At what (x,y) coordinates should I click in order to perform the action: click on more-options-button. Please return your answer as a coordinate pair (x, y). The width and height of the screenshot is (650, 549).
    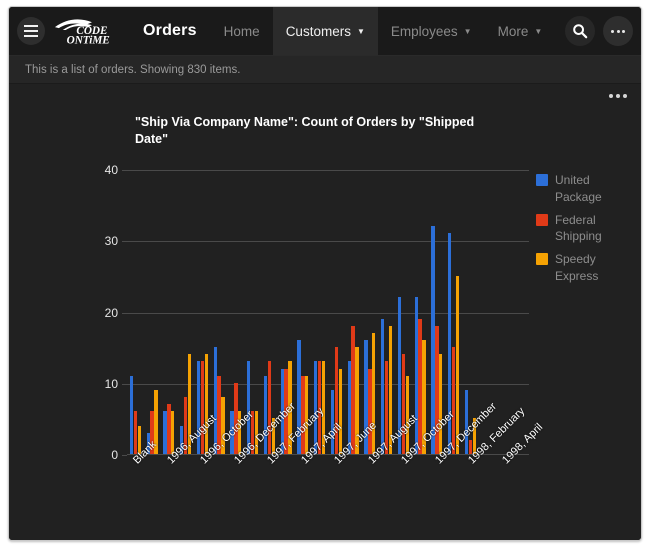
    Looking at the image, I should click on (618, 31).